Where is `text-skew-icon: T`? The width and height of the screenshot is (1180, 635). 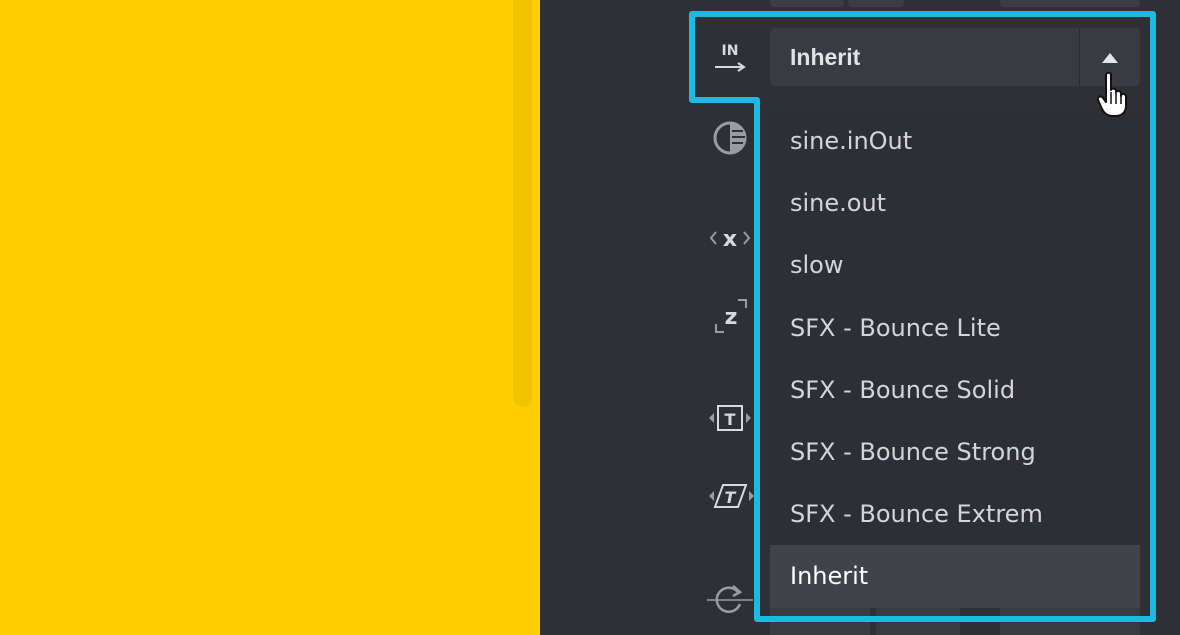 text-skew-icon: T is located at coordinates (730, 496).